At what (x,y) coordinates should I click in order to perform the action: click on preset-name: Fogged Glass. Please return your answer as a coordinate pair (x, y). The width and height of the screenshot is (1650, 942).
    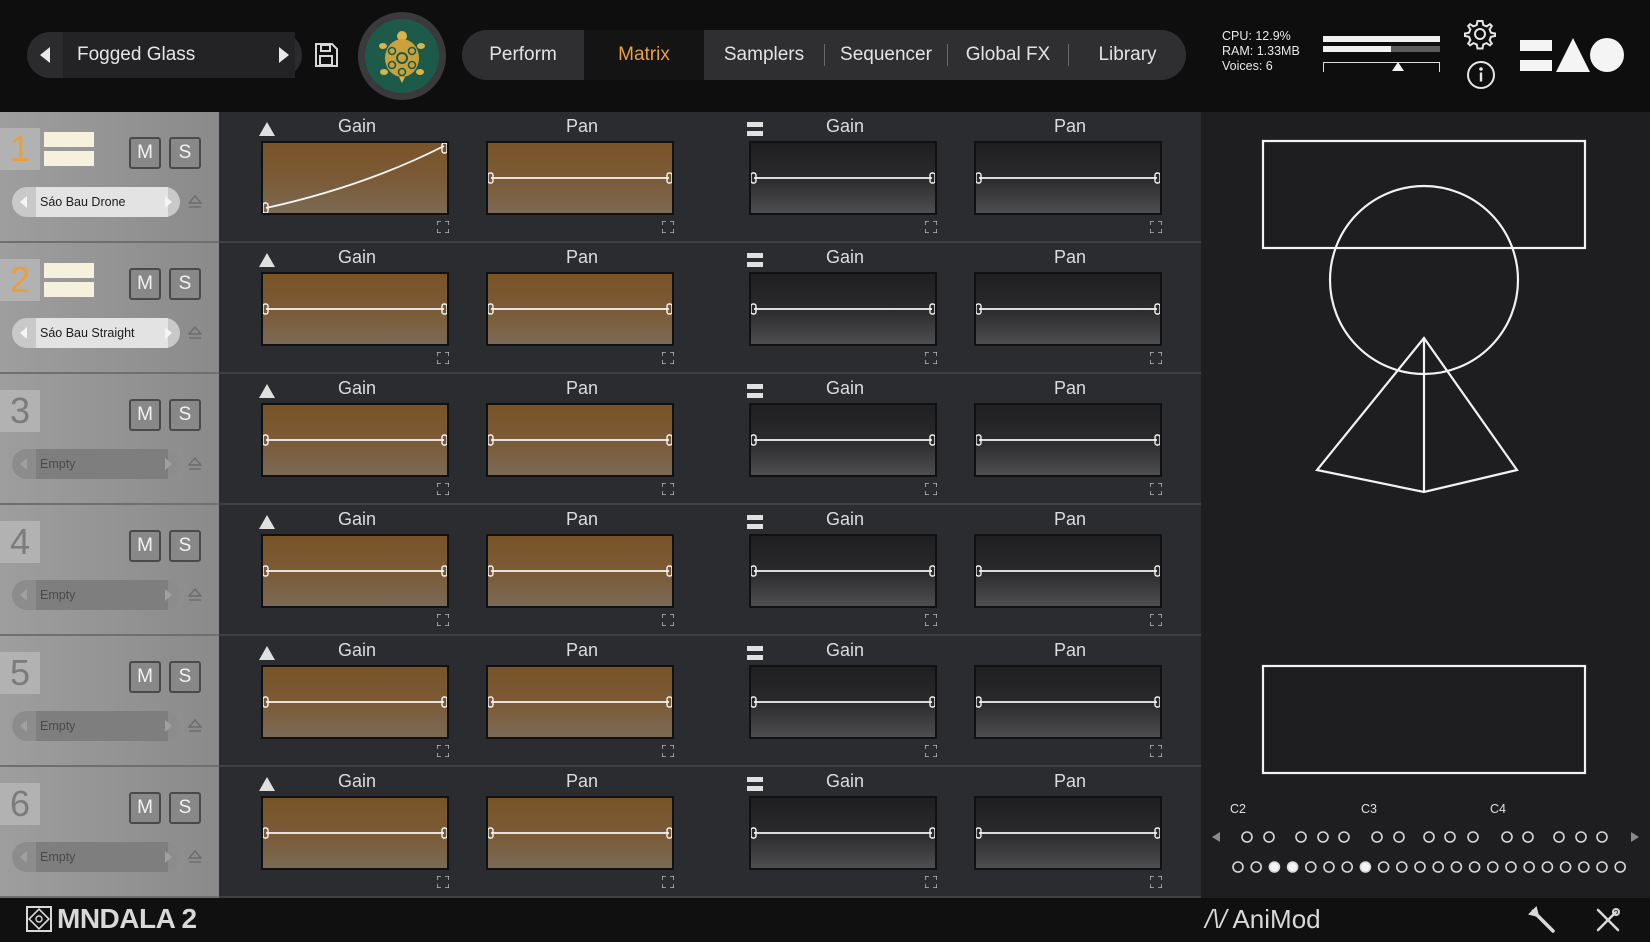
    Looking at the image, I should click on (179, 55).